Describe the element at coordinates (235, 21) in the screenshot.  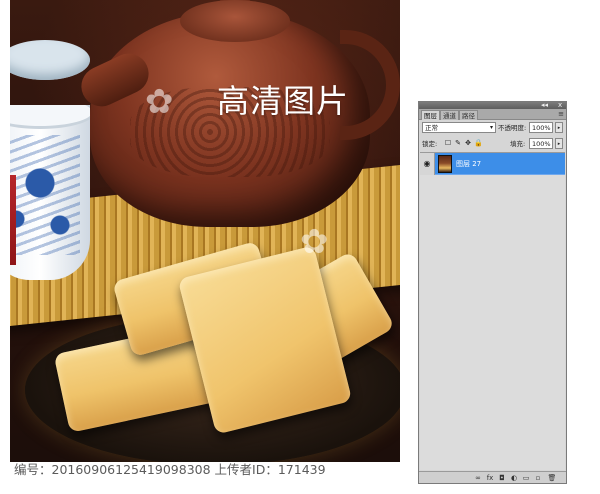
I see `teapot-lid` at that location.